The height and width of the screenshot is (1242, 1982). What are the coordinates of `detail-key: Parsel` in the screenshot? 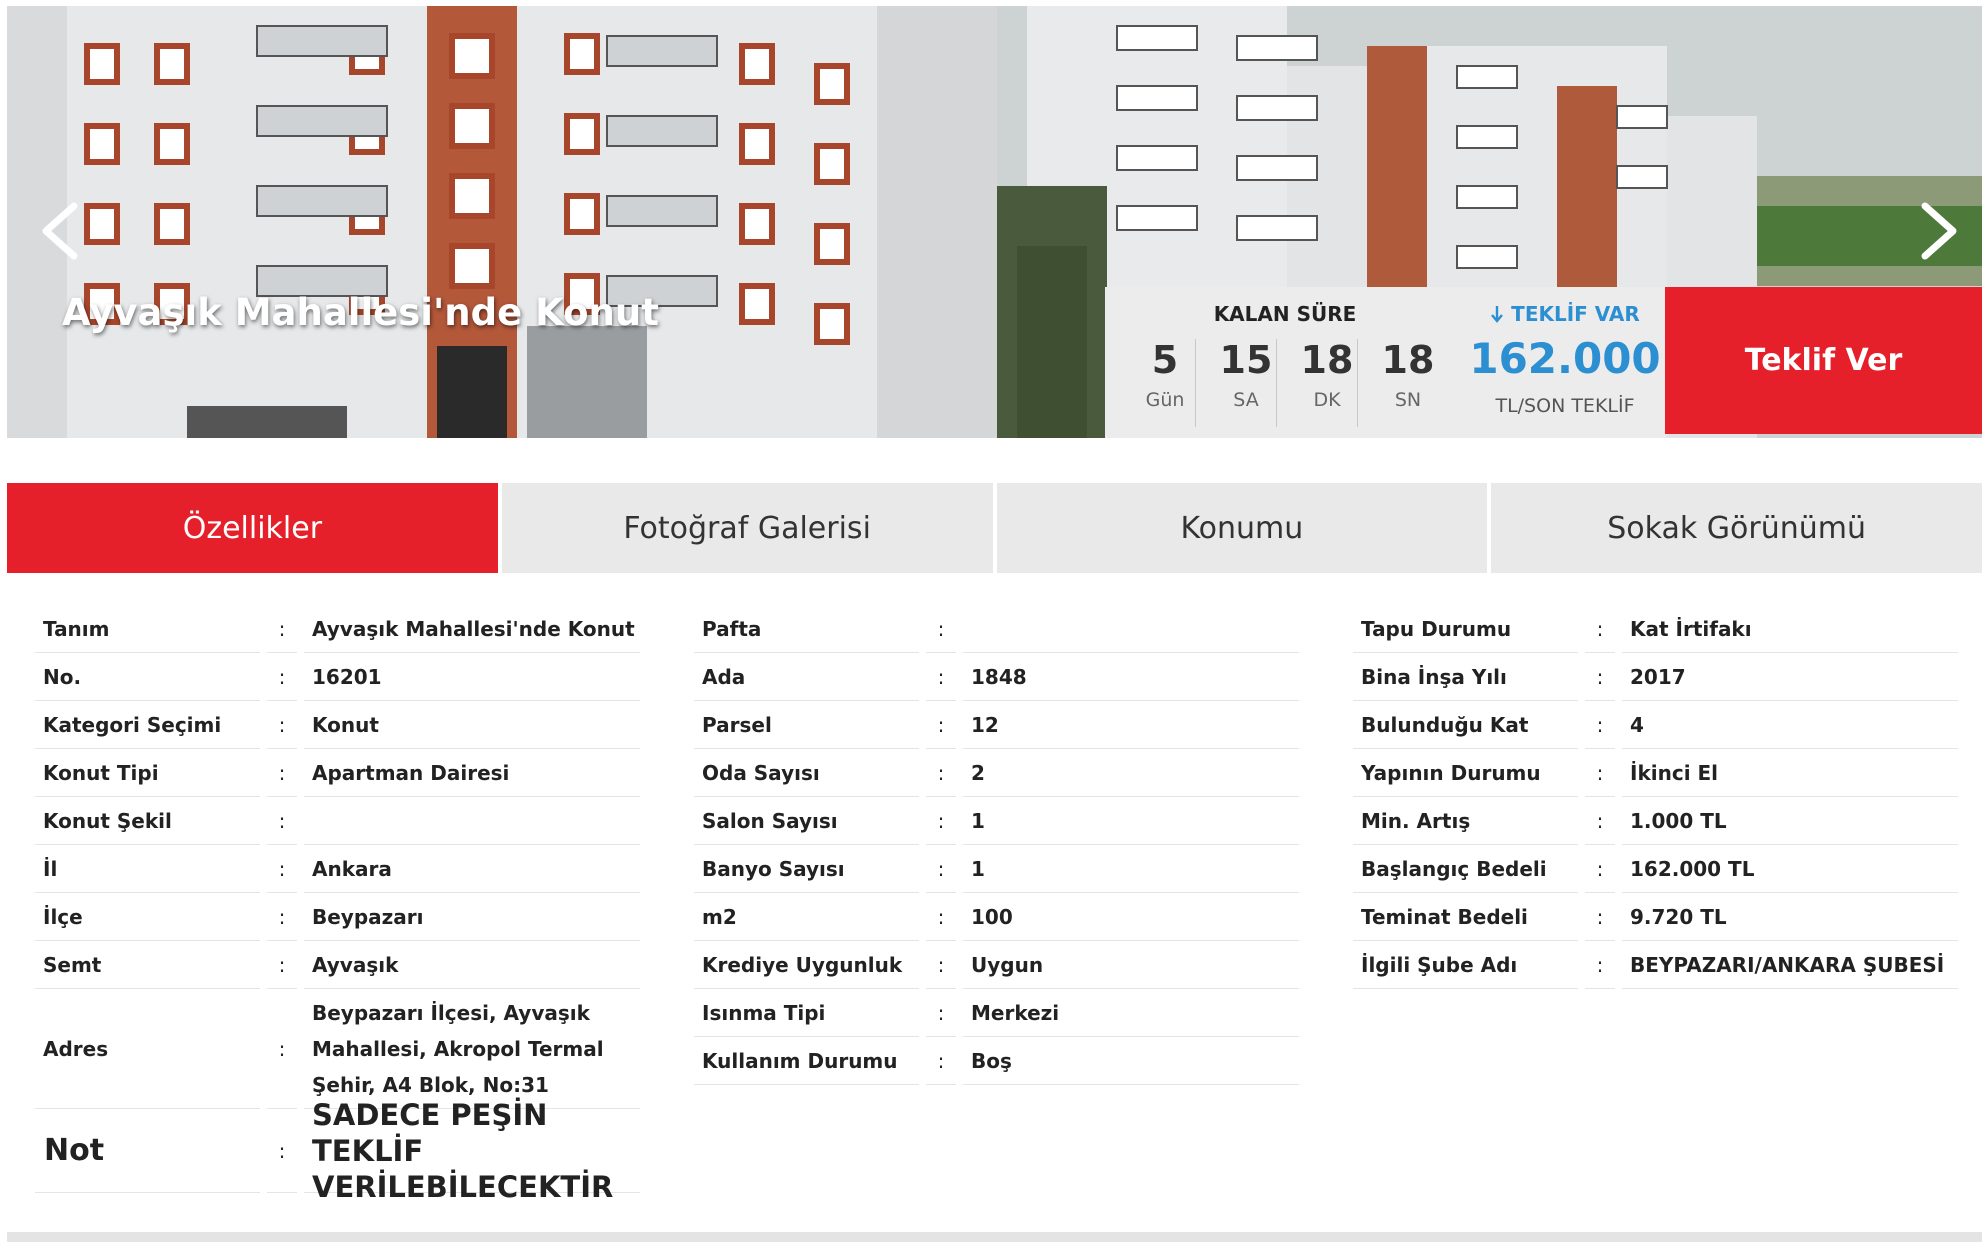 It's located at (806, 725).